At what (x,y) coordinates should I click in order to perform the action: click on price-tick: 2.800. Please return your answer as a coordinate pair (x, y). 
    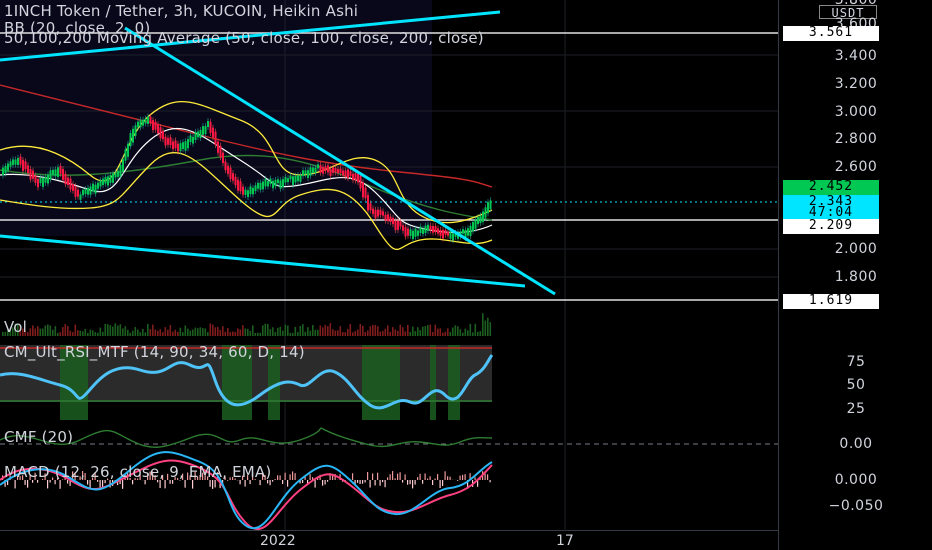
    Looking at the image, I should click on (856, 139).